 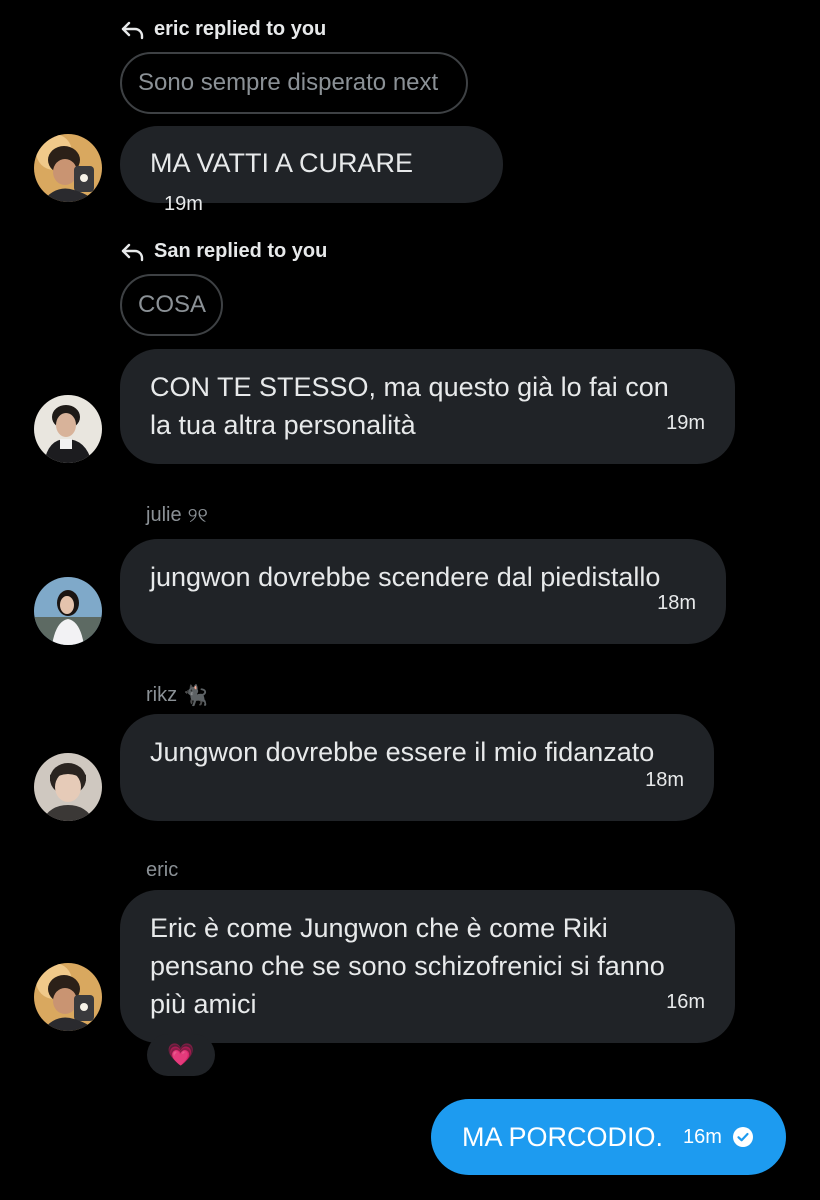 I want to click on reaction-badge: 💗, so click(x=181, y=1055).